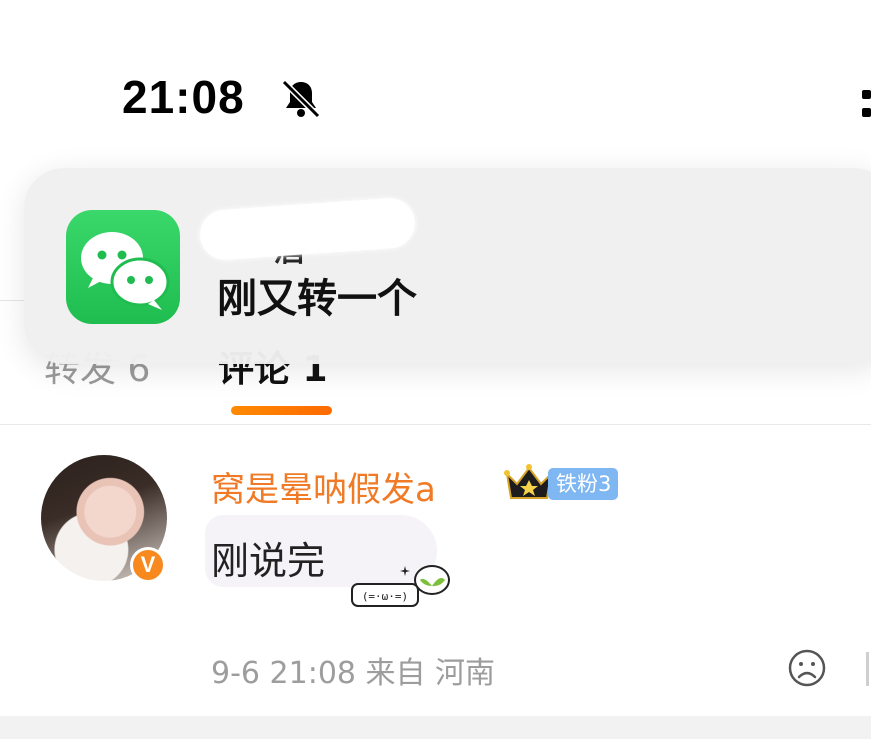 The image size is (871, 739). I want to click on comment-text: 刚说完, so click(268, 561).